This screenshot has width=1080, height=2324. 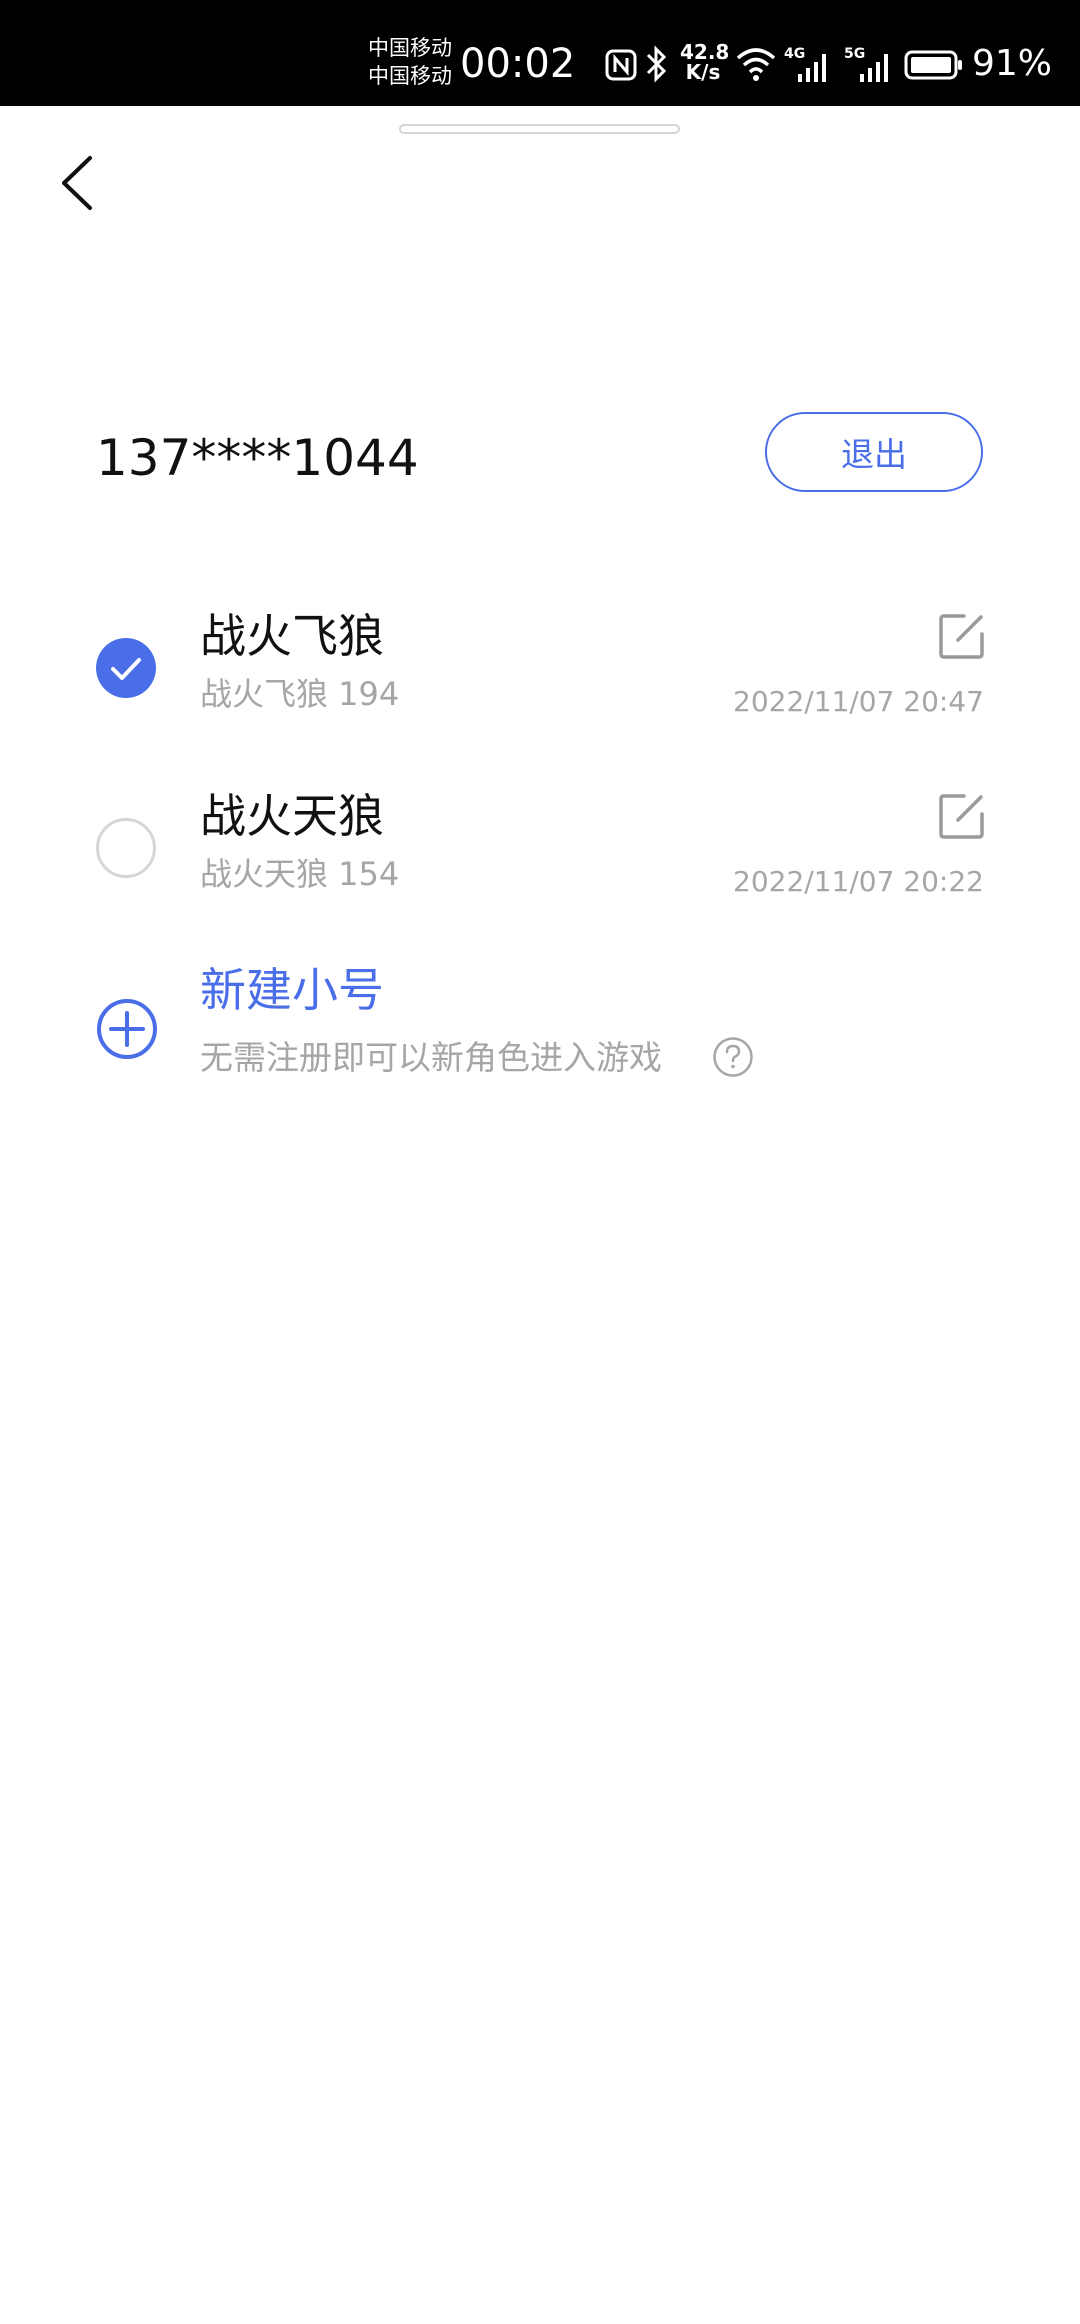 What do you see at coordinates (518, 64) in the screenshot?
I see `clock: 00:02` at bounding box center [518, 64].